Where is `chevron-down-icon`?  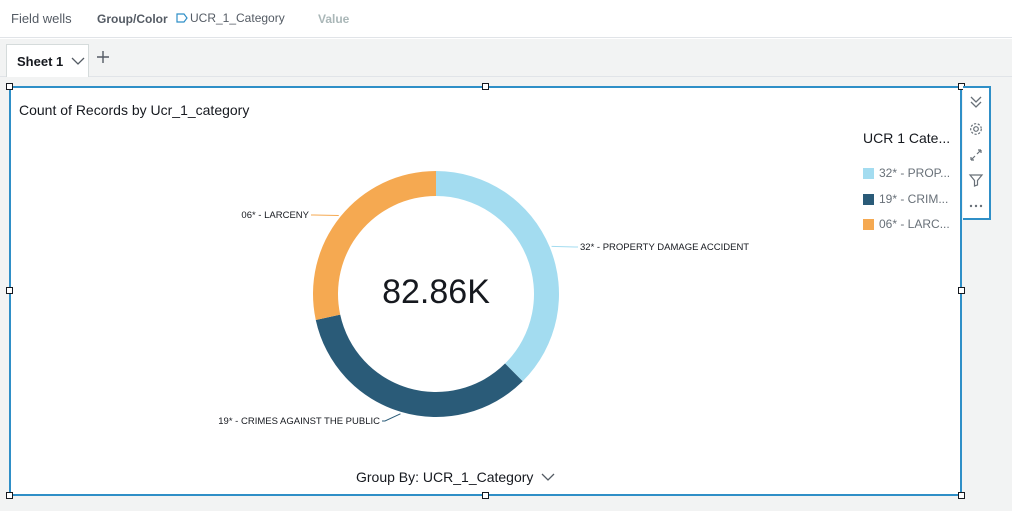
chevron-down-icon is located at coordinates (548, 477).